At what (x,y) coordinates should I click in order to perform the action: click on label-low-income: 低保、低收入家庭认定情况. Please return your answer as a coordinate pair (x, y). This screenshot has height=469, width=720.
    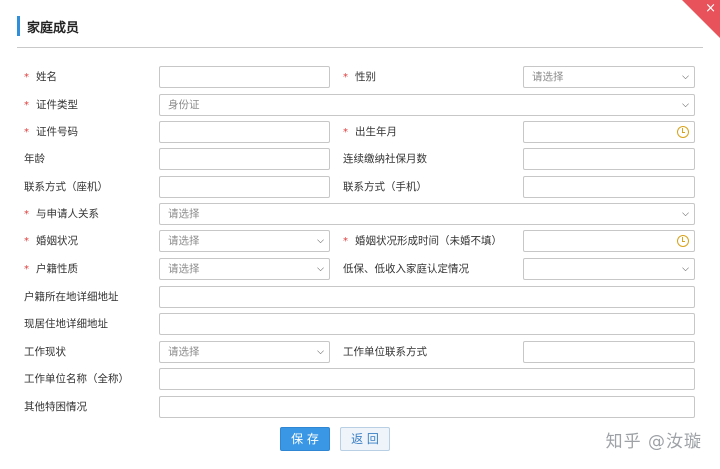
    Looking at the image, I should click on (406, 269).